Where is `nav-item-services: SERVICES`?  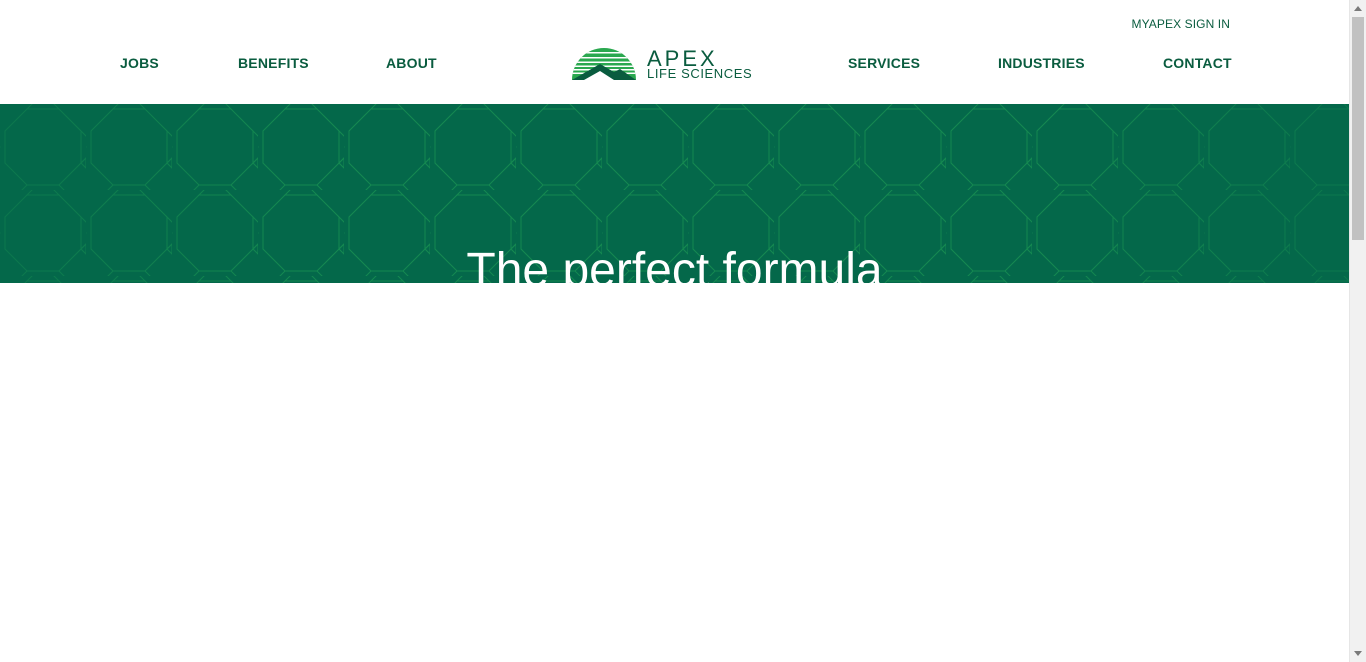 nav-item-services: SERVICES is located at coordinates (884, 63).